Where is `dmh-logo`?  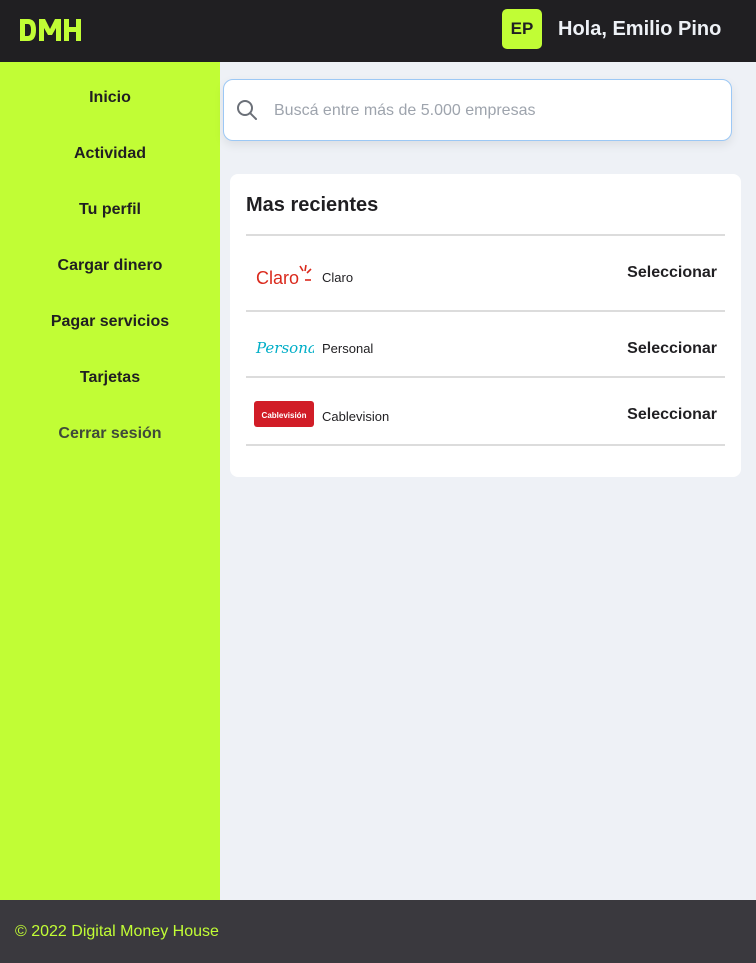
dmh-logo is located at coordinates (50, 30).